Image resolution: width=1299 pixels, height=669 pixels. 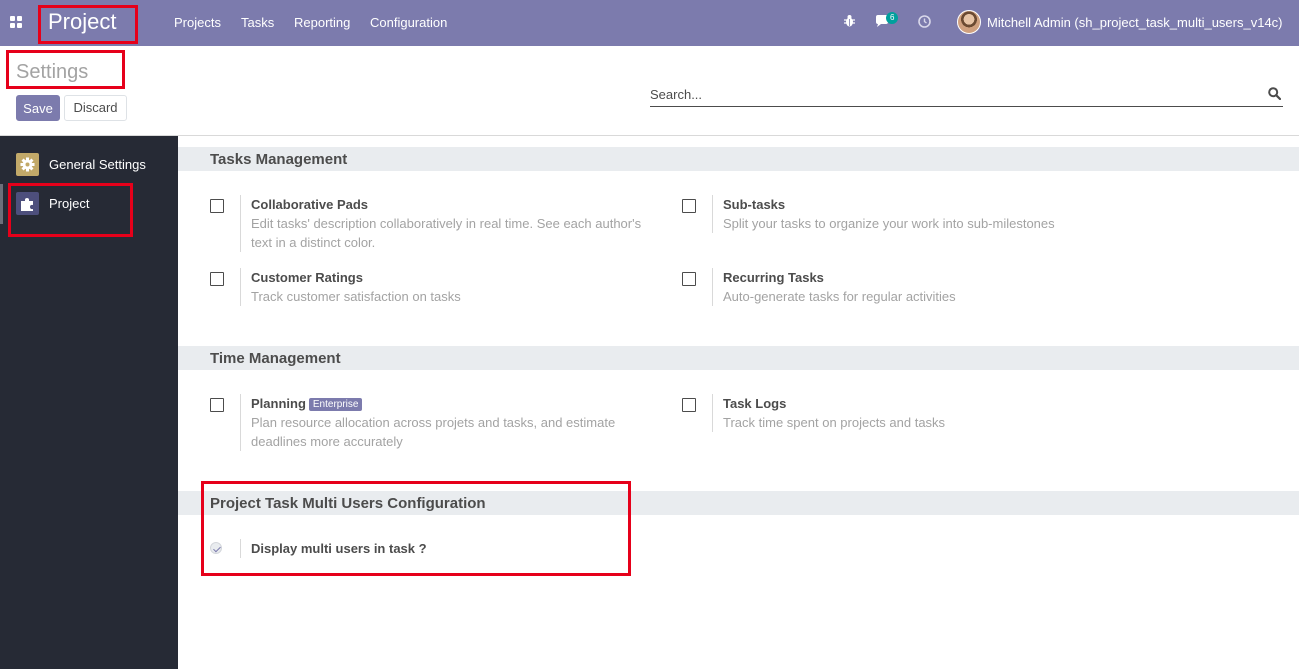 I want to click on control-panel: Settings Save Discard, so click(x=649, y=91).